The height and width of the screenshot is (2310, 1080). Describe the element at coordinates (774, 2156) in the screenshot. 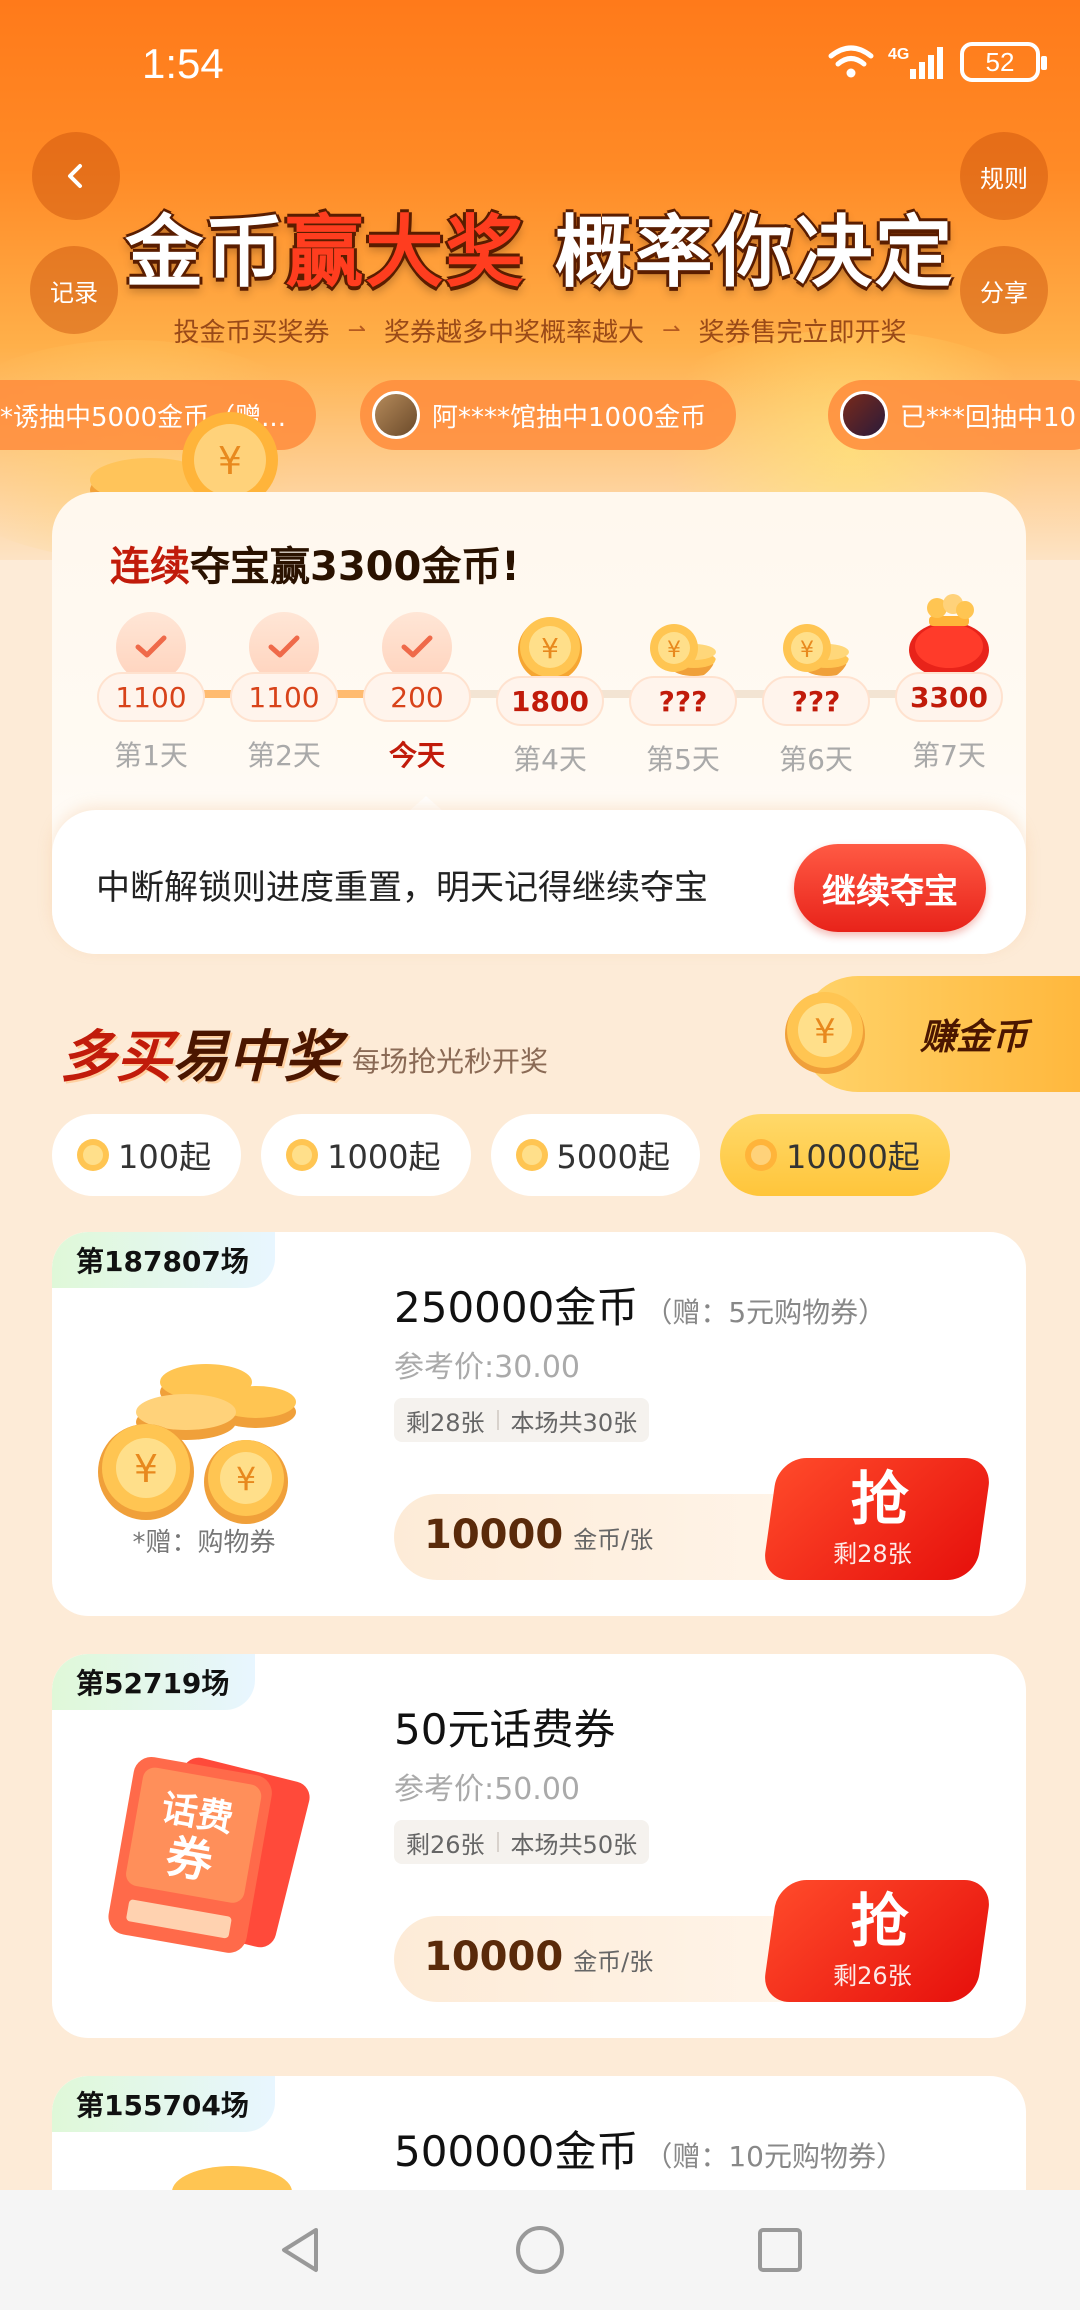

I see `product-gift: （赠：10元购物券）` at that location.